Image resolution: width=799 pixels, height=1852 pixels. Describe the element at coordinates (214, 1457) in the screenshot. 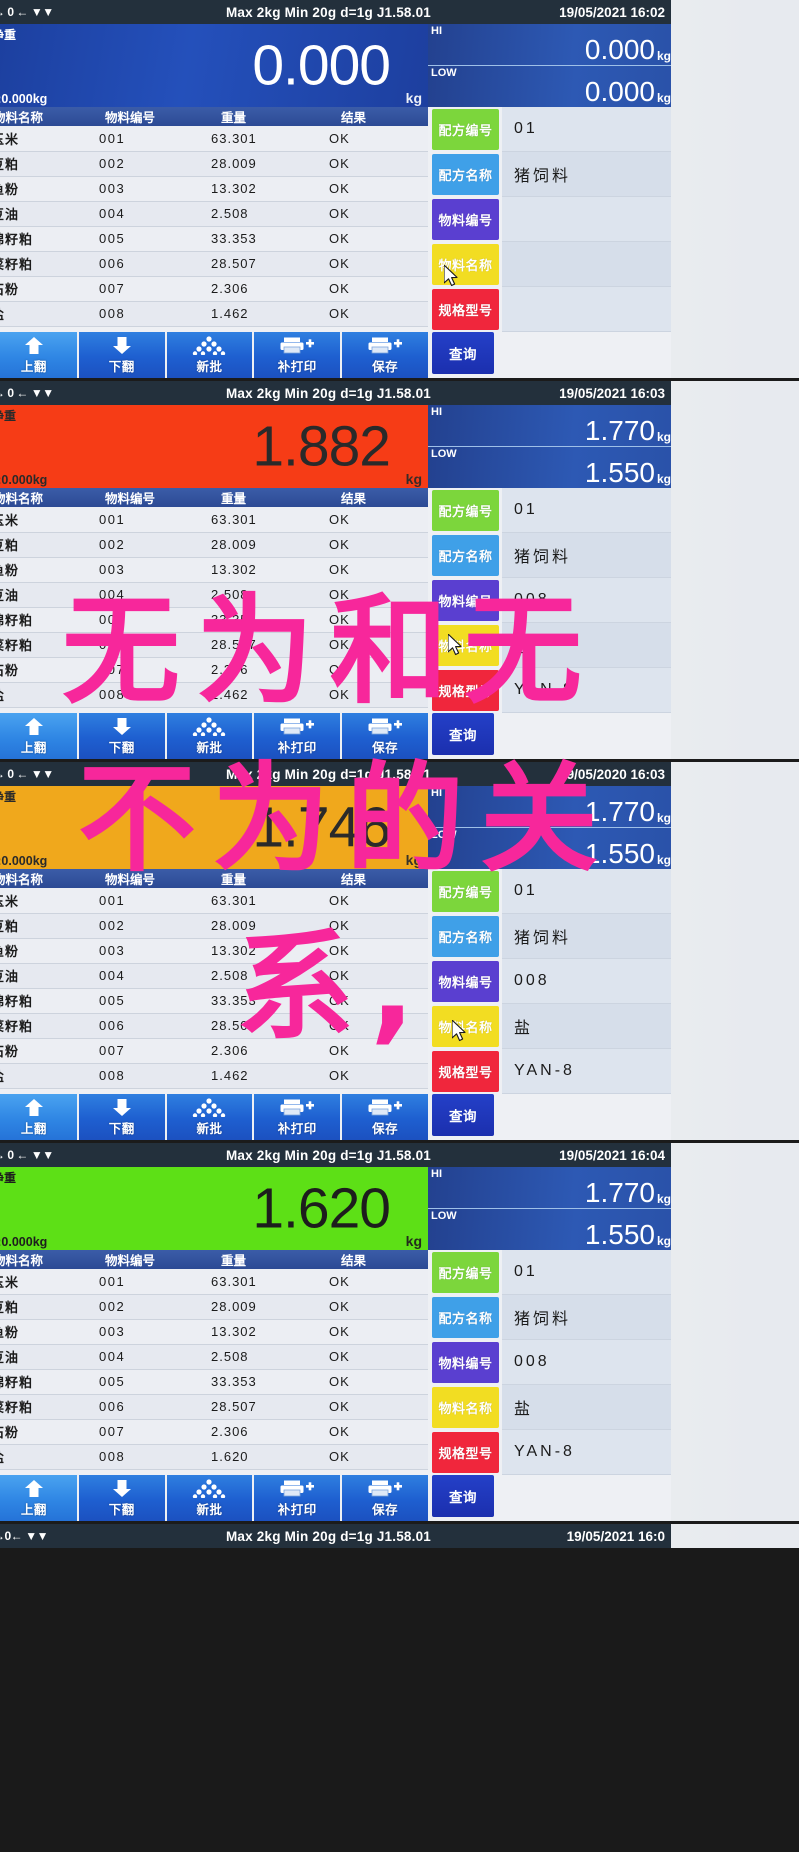

I see `table-row: 盐0081.620OK` at that location.